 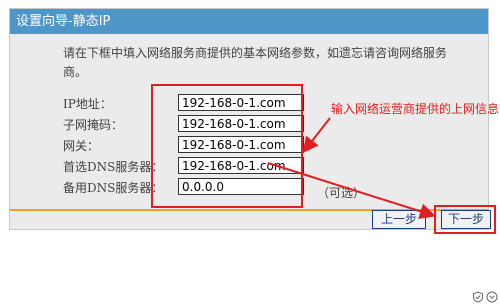 I want to click on prev-button: 上一步, so click(x=399, y=219).